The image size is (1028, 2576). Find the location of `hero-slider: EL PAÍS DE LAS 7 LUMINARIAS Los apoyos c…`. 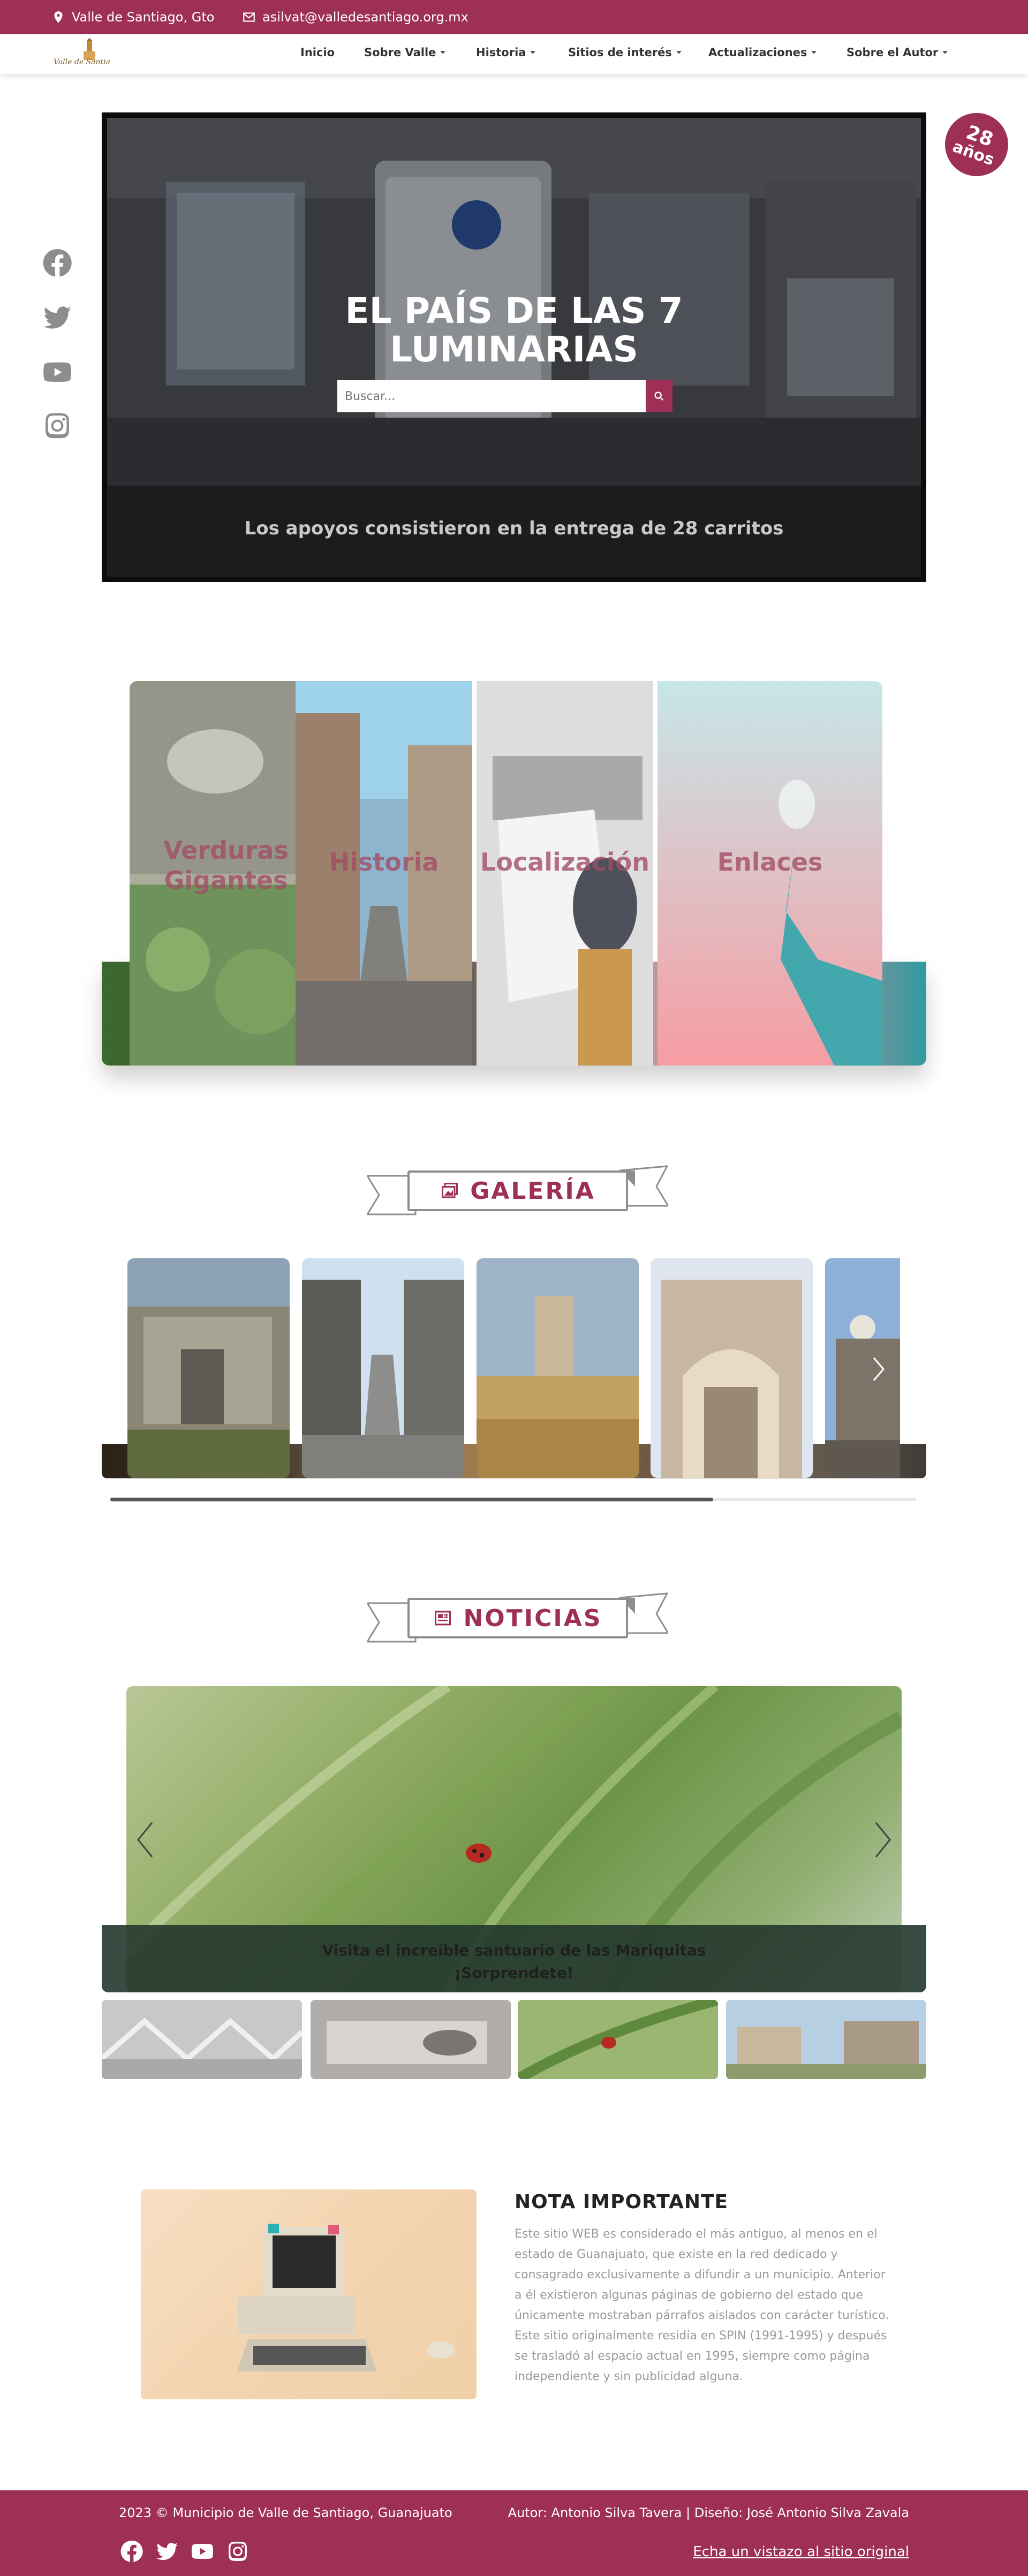

hero-slider: EL PAÍS DE LAS 7 LUMINARIAS Los apoyos c… is located at coordinates (514, 347).